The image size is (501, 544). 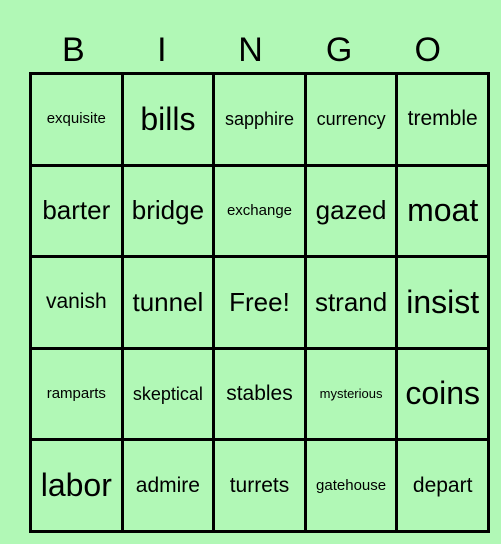 What do you see at coordinates (76, 211) in the screenshot?
I see `bingo-cell: barter` at bounding box center [76, 211].